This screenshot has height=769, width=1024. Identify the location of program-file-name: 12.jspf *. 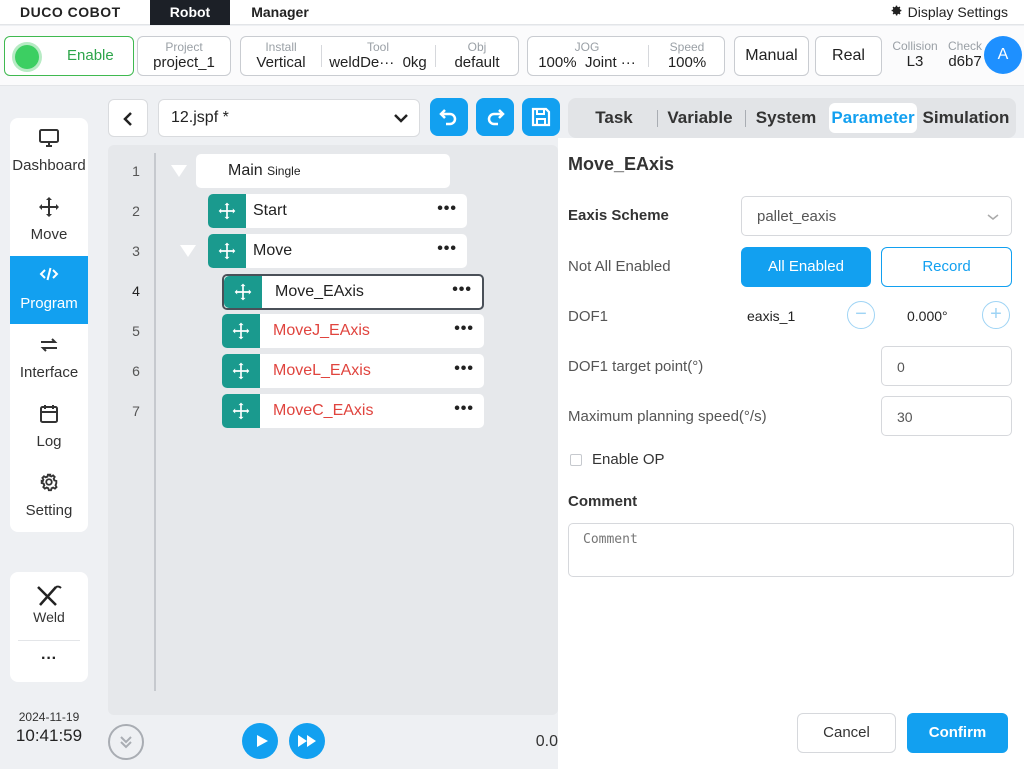
(200, 117).